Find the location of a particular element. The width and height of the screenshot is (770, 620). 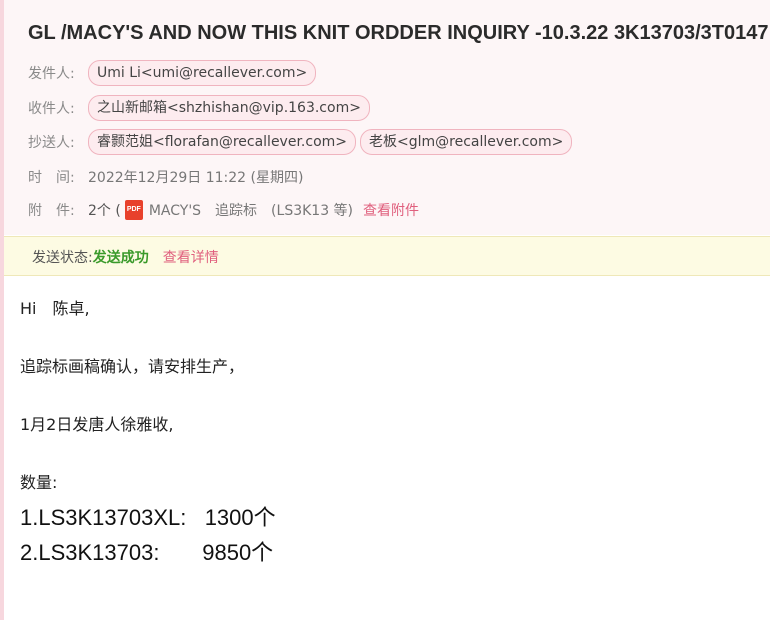

attachment-row: 附 件: 2个 ( PDF MACY'S 追踪标 (LS3K13 等) 查看附件 is located at coordinates (223, 210).